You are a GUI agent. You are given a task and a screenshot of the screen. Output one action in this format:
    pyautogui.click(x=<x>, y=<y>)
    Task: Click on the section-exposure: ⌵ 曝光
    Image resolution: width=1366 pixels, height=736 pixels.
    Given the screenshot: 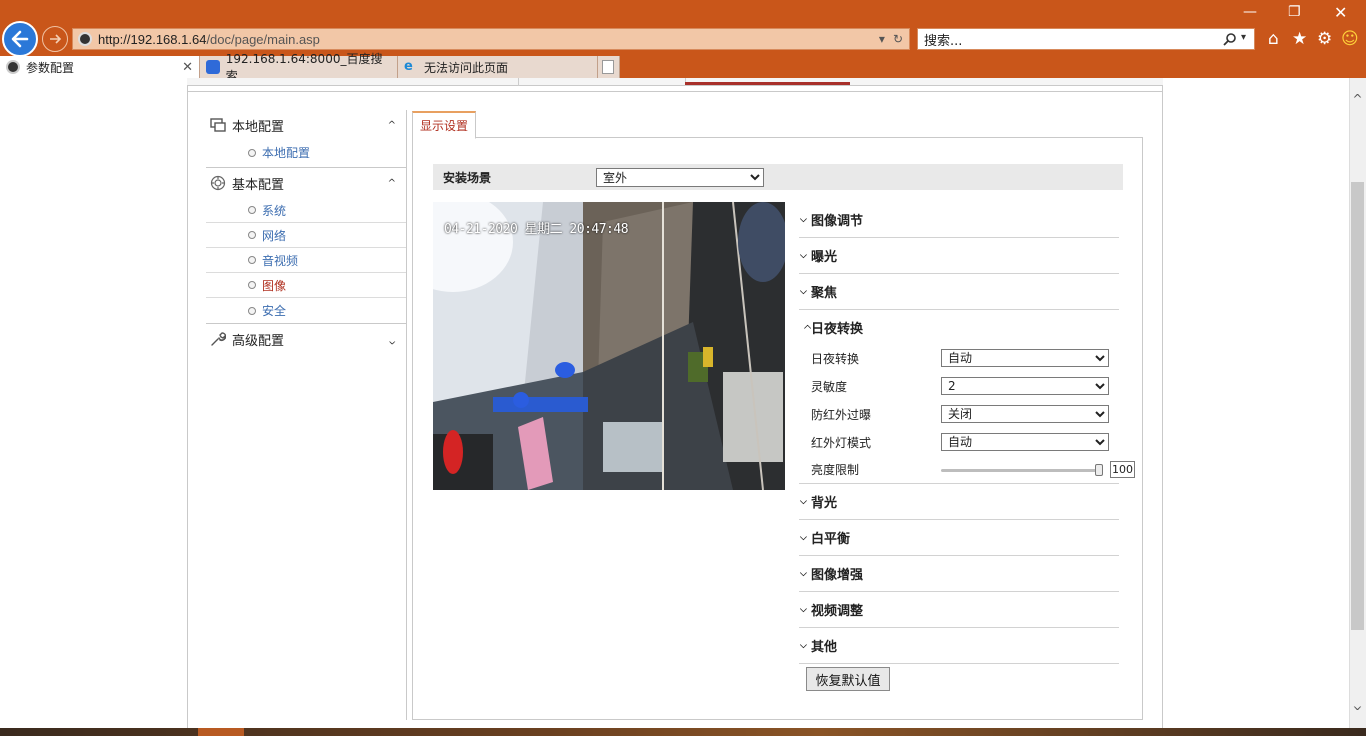 What is the action you would take?
    pyautogui.click(x=959, y=256)
    